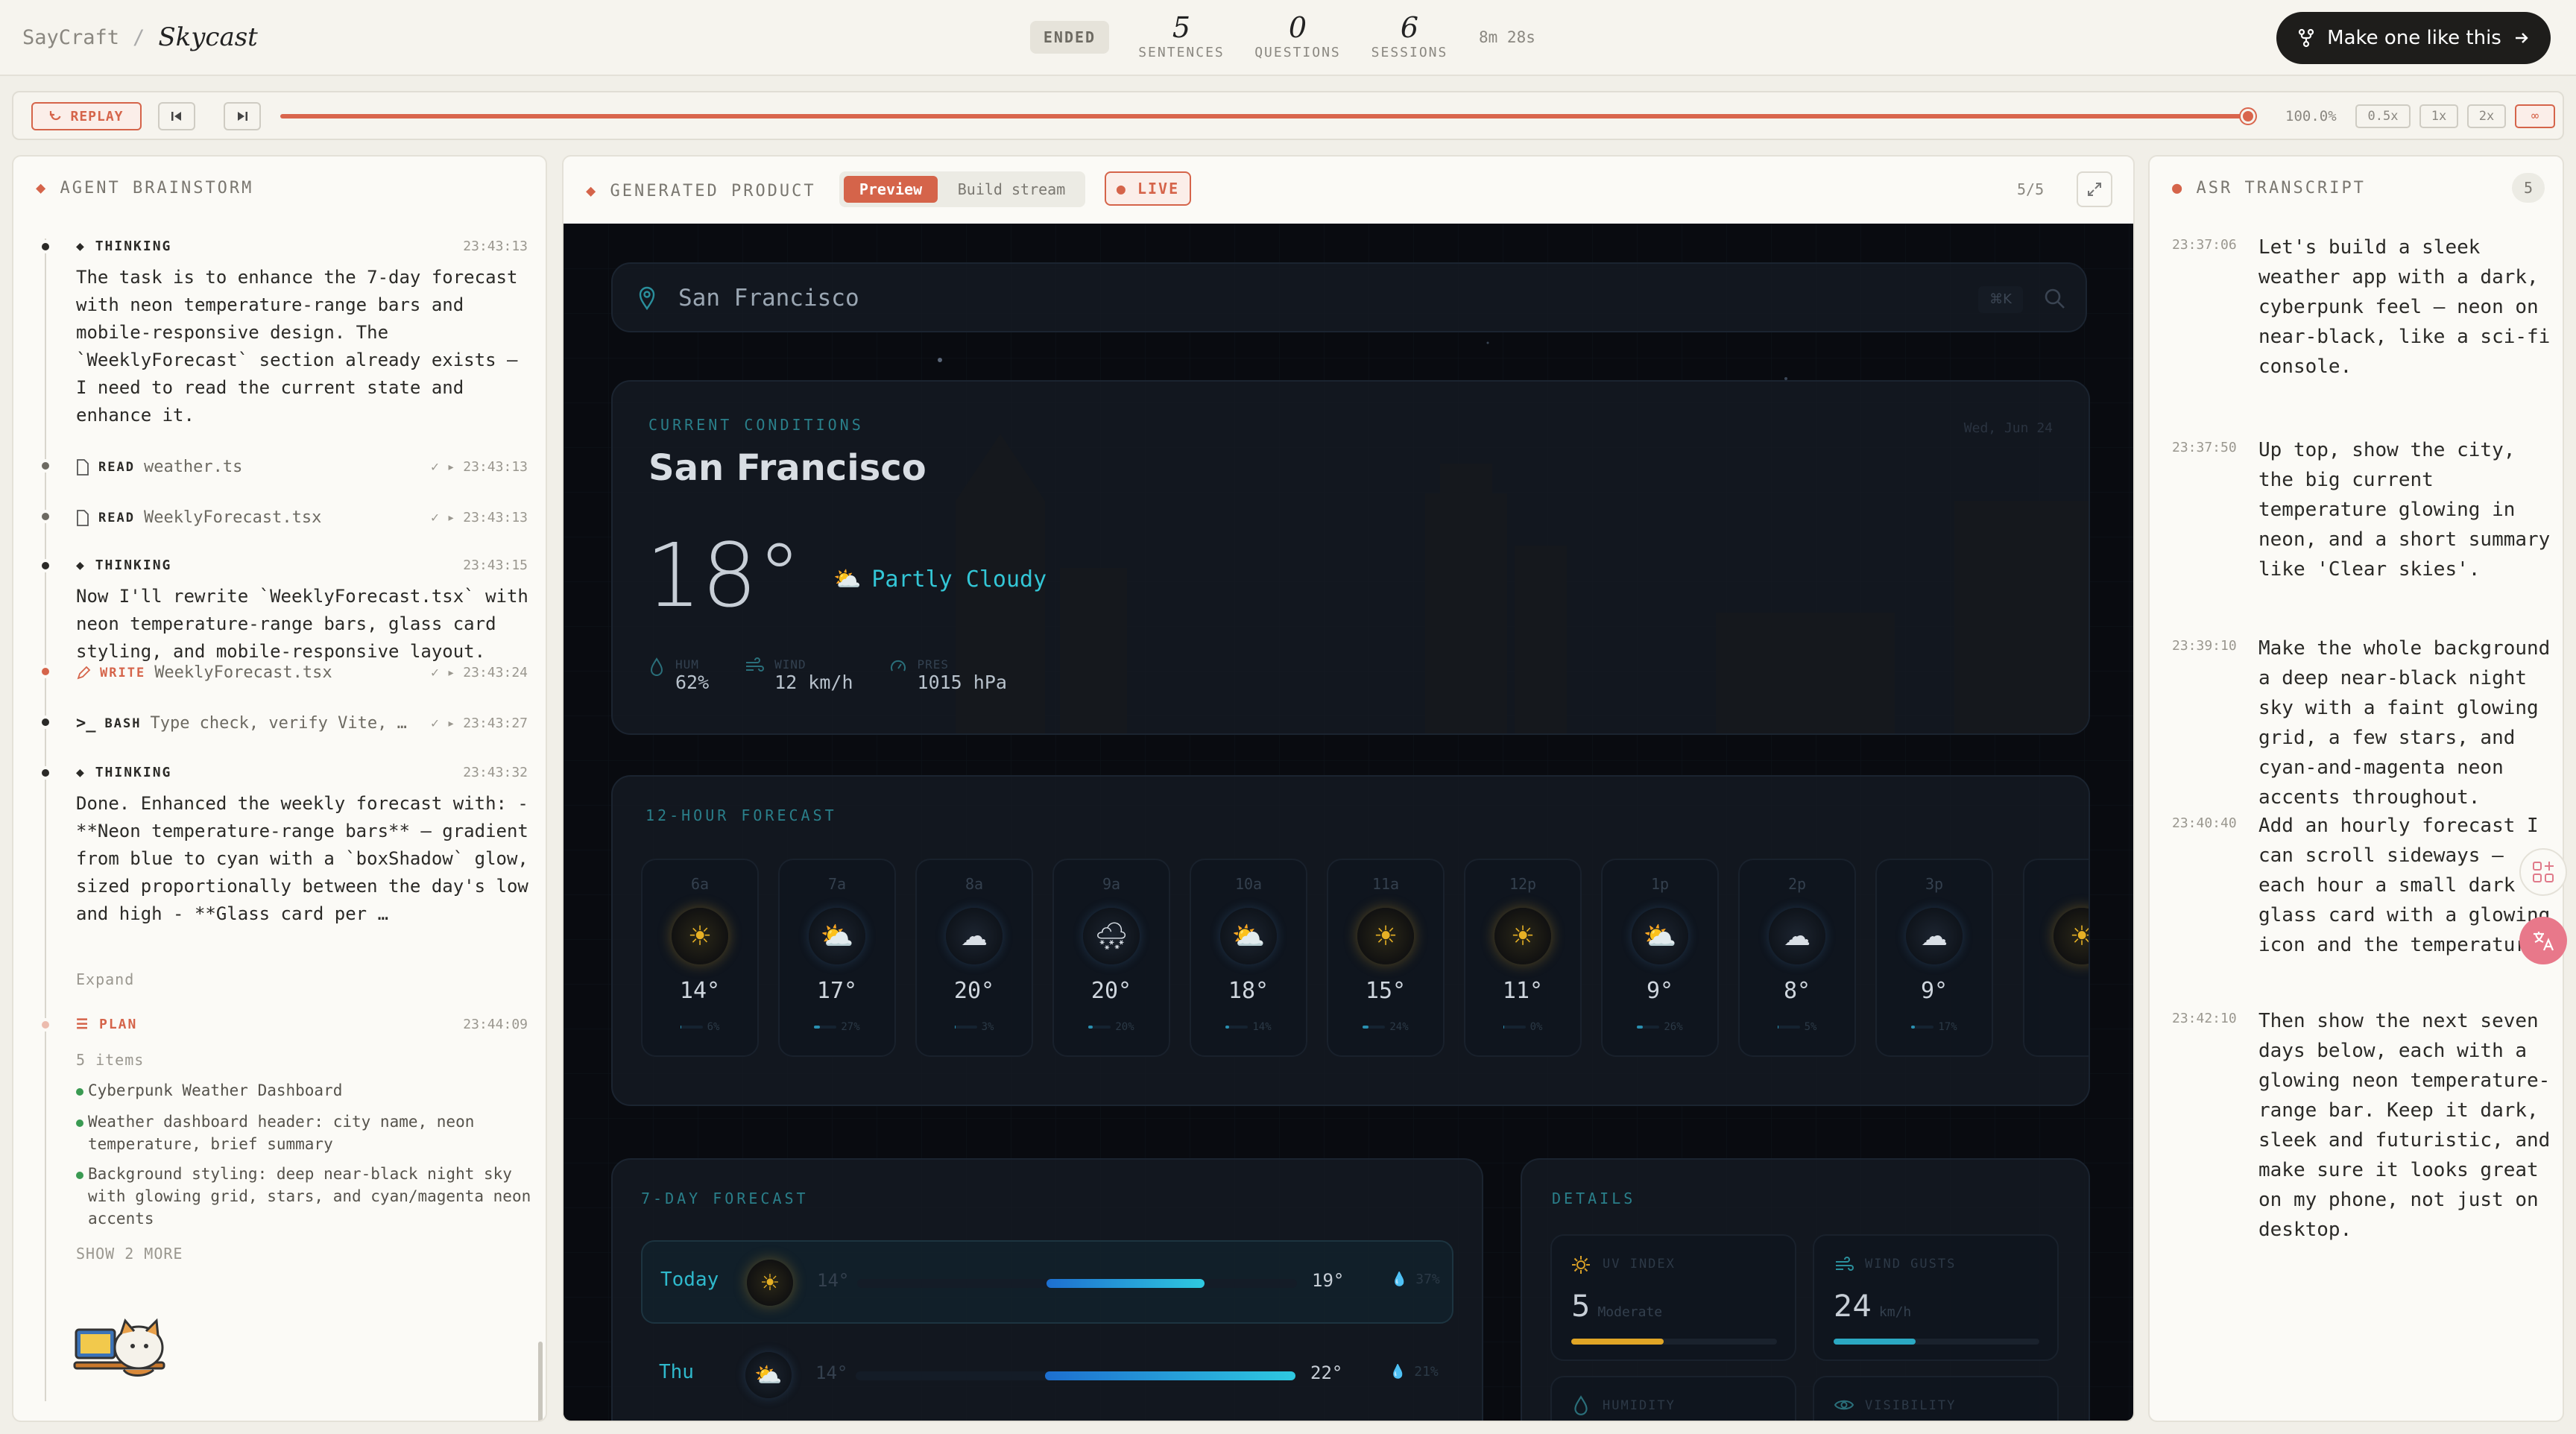  Describe the element at coordinates (1248, 991) in the screenshot. I see `hour-temp: 18°` at that location.